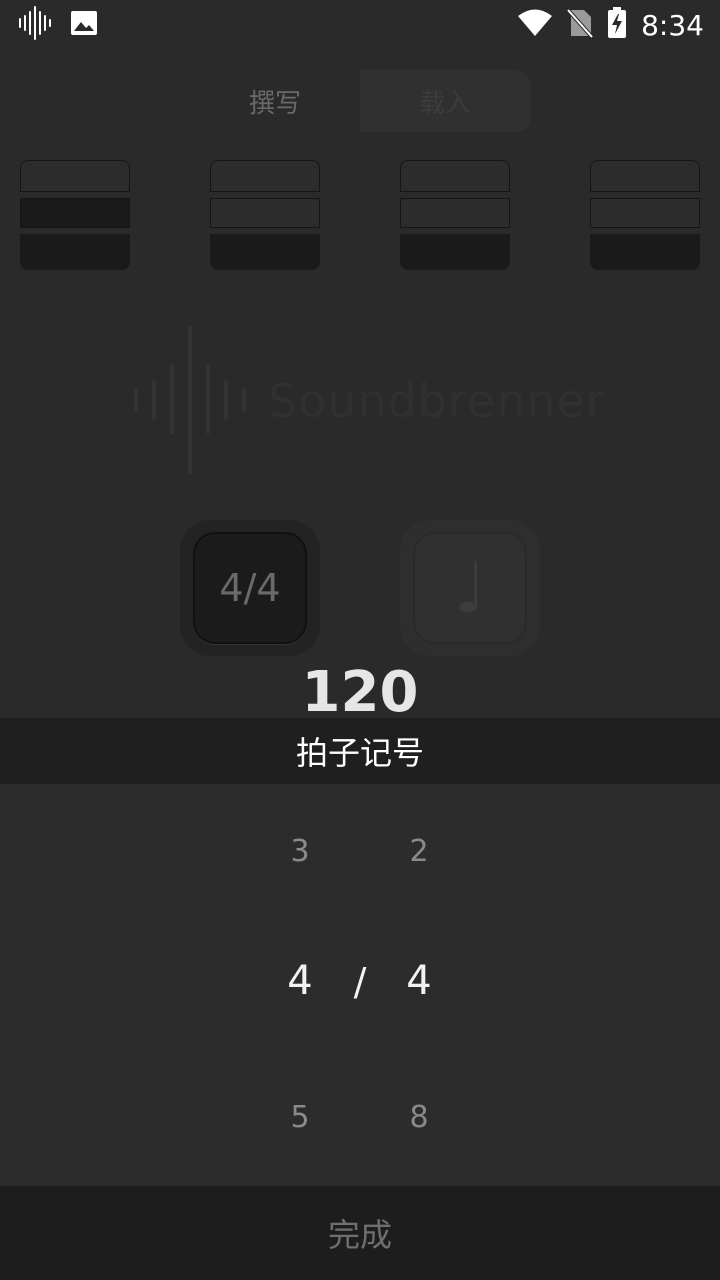 This screenshot has height=1280, width=720. What do you see at coordinates (360, 692) in the screenshot?
I see `bpm-value: 120` at bounding box center [360, 692].